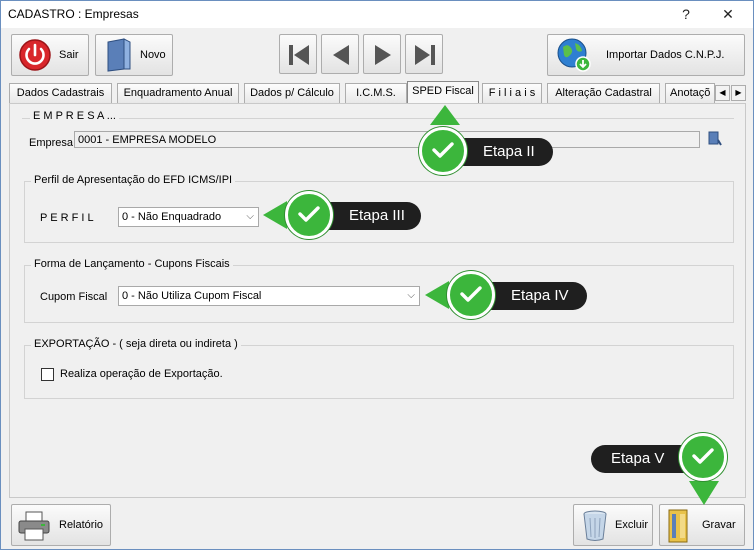  I want to click on perfil-select-value: 0 - Não Enquadrado, so click(172, 217).